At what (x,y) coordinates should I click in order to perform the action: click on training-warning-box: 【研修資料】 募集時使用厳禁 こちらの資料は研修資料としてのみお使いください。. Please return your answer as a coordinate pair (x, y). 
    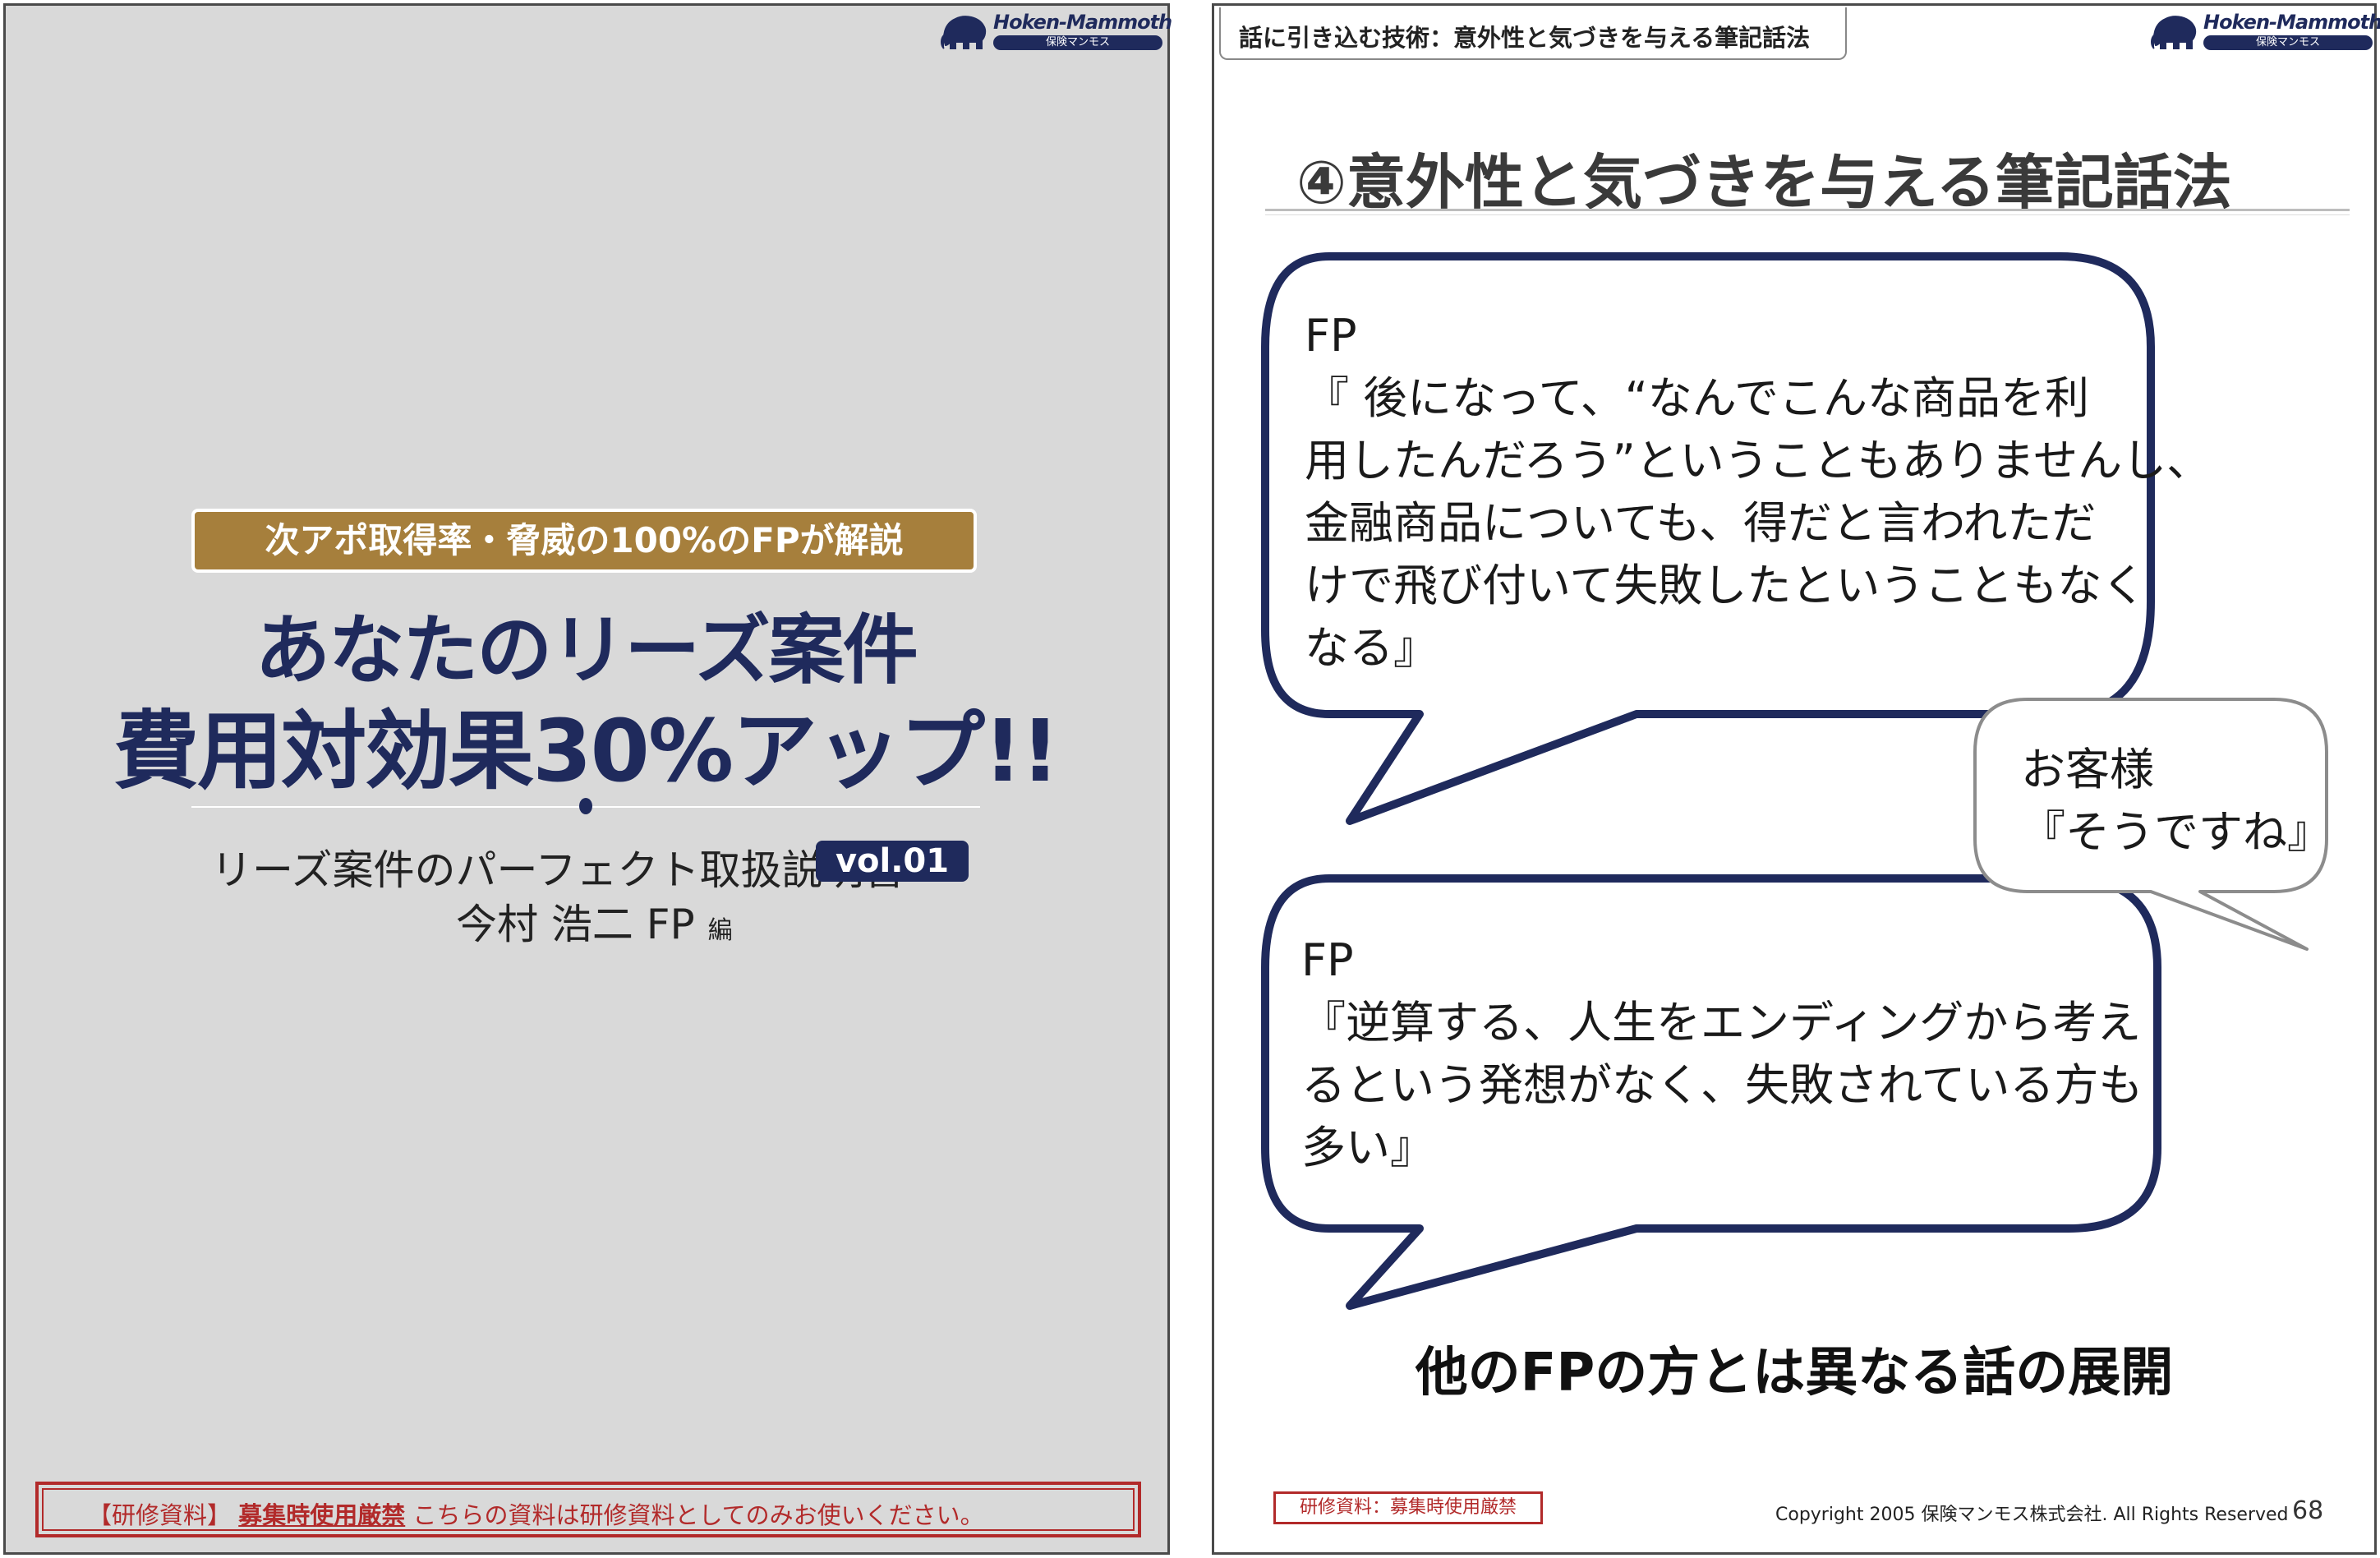
    Looking at the image, I should click on (588, 1509).